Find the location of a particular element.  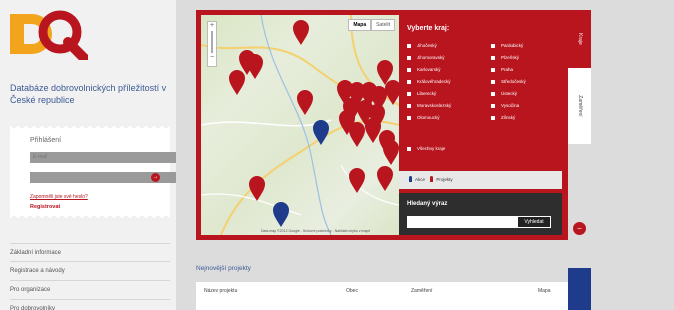

column-header-city: Obec is located at coordinates (352, 291).